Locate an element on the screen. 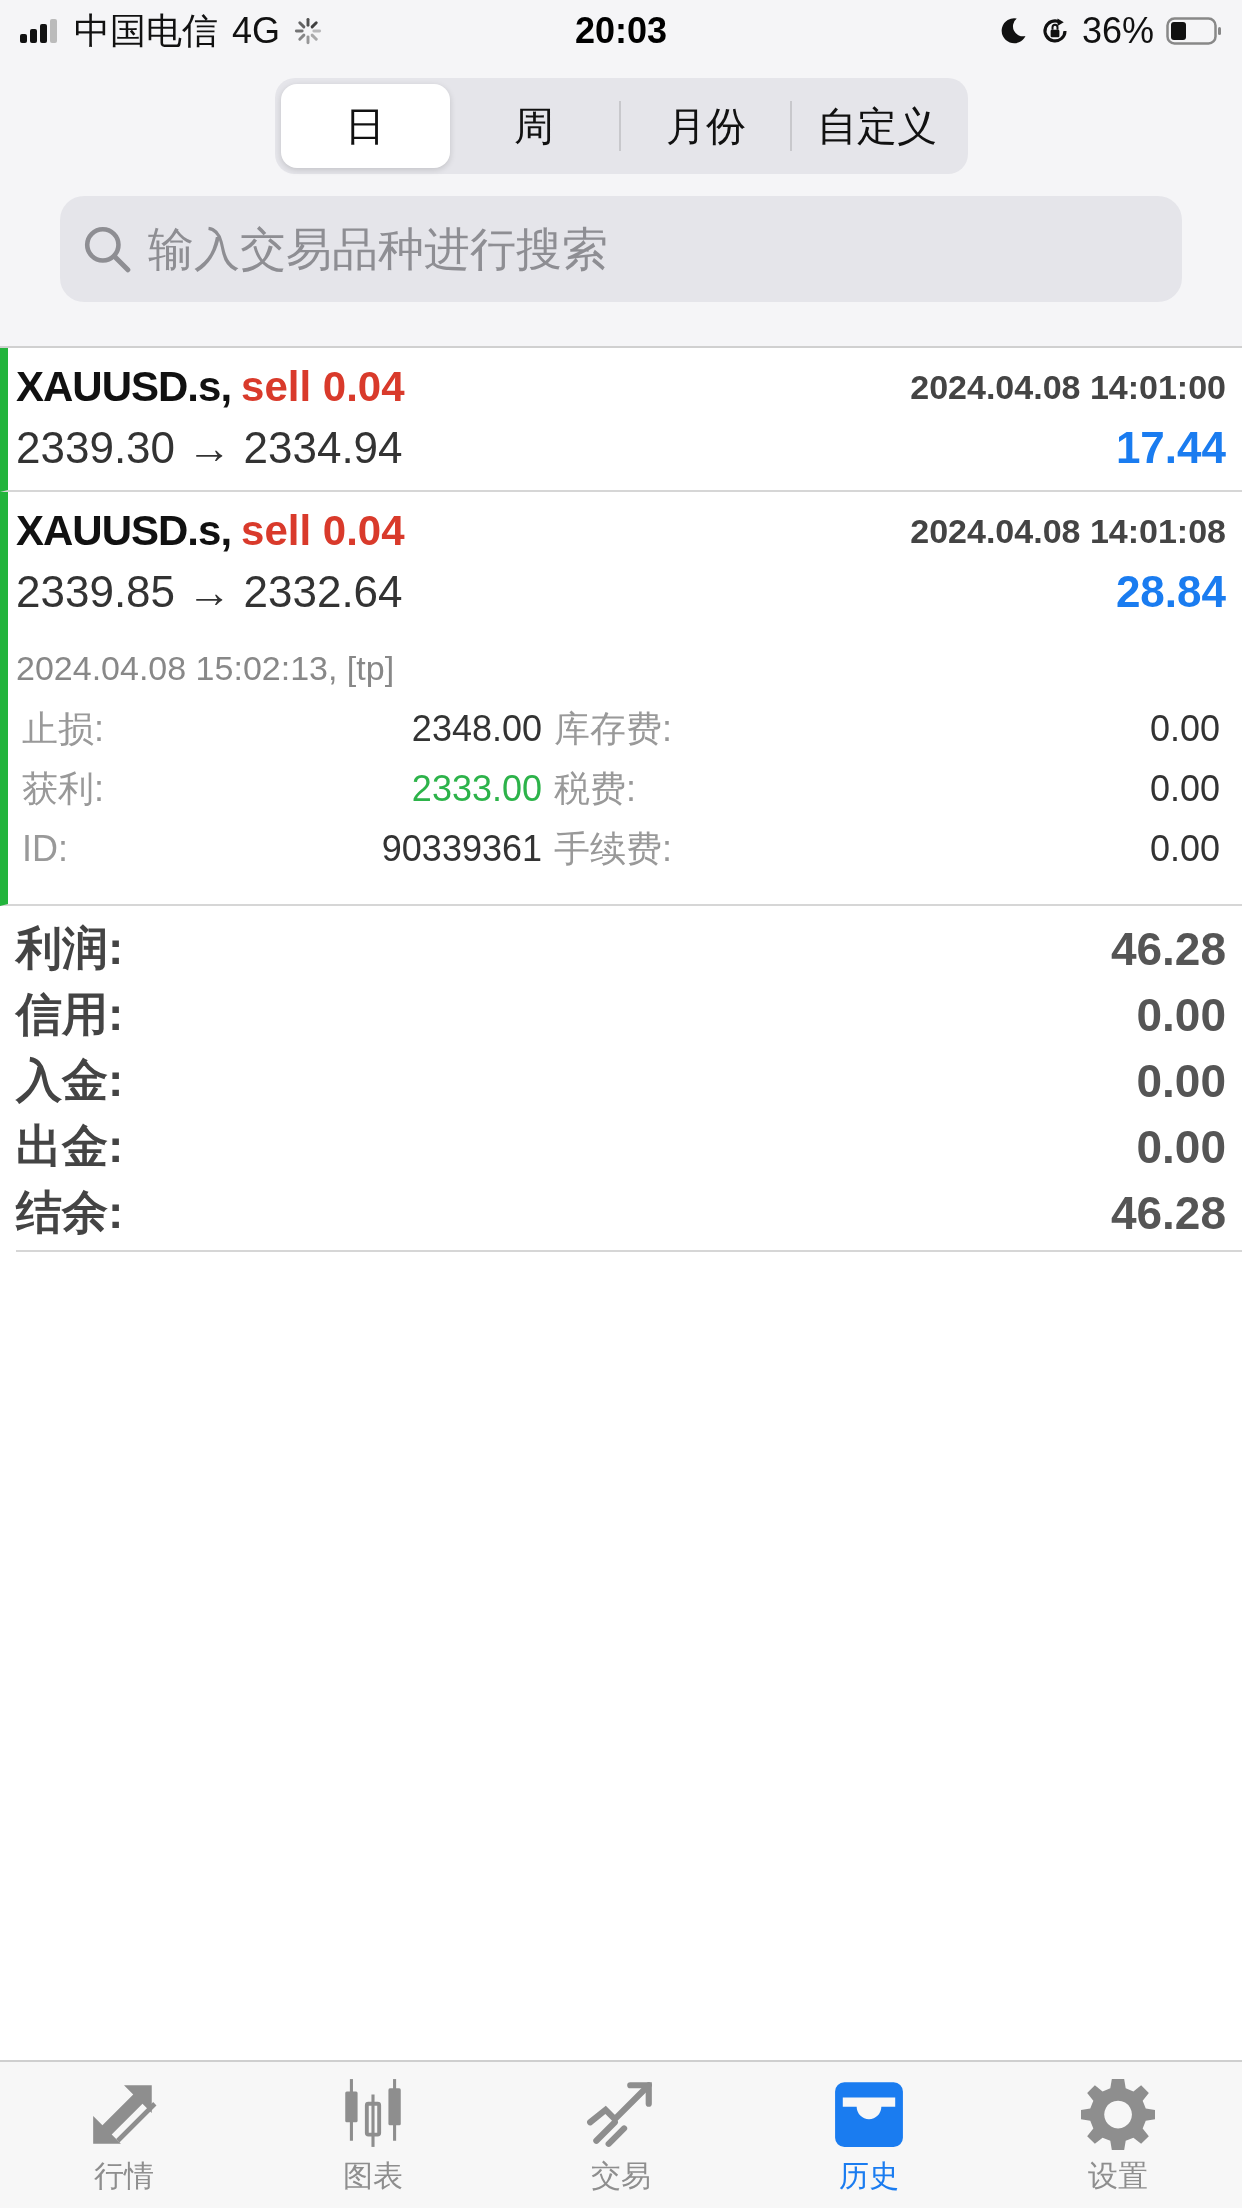  network-type: 4G is located at coordinates (256, 31).